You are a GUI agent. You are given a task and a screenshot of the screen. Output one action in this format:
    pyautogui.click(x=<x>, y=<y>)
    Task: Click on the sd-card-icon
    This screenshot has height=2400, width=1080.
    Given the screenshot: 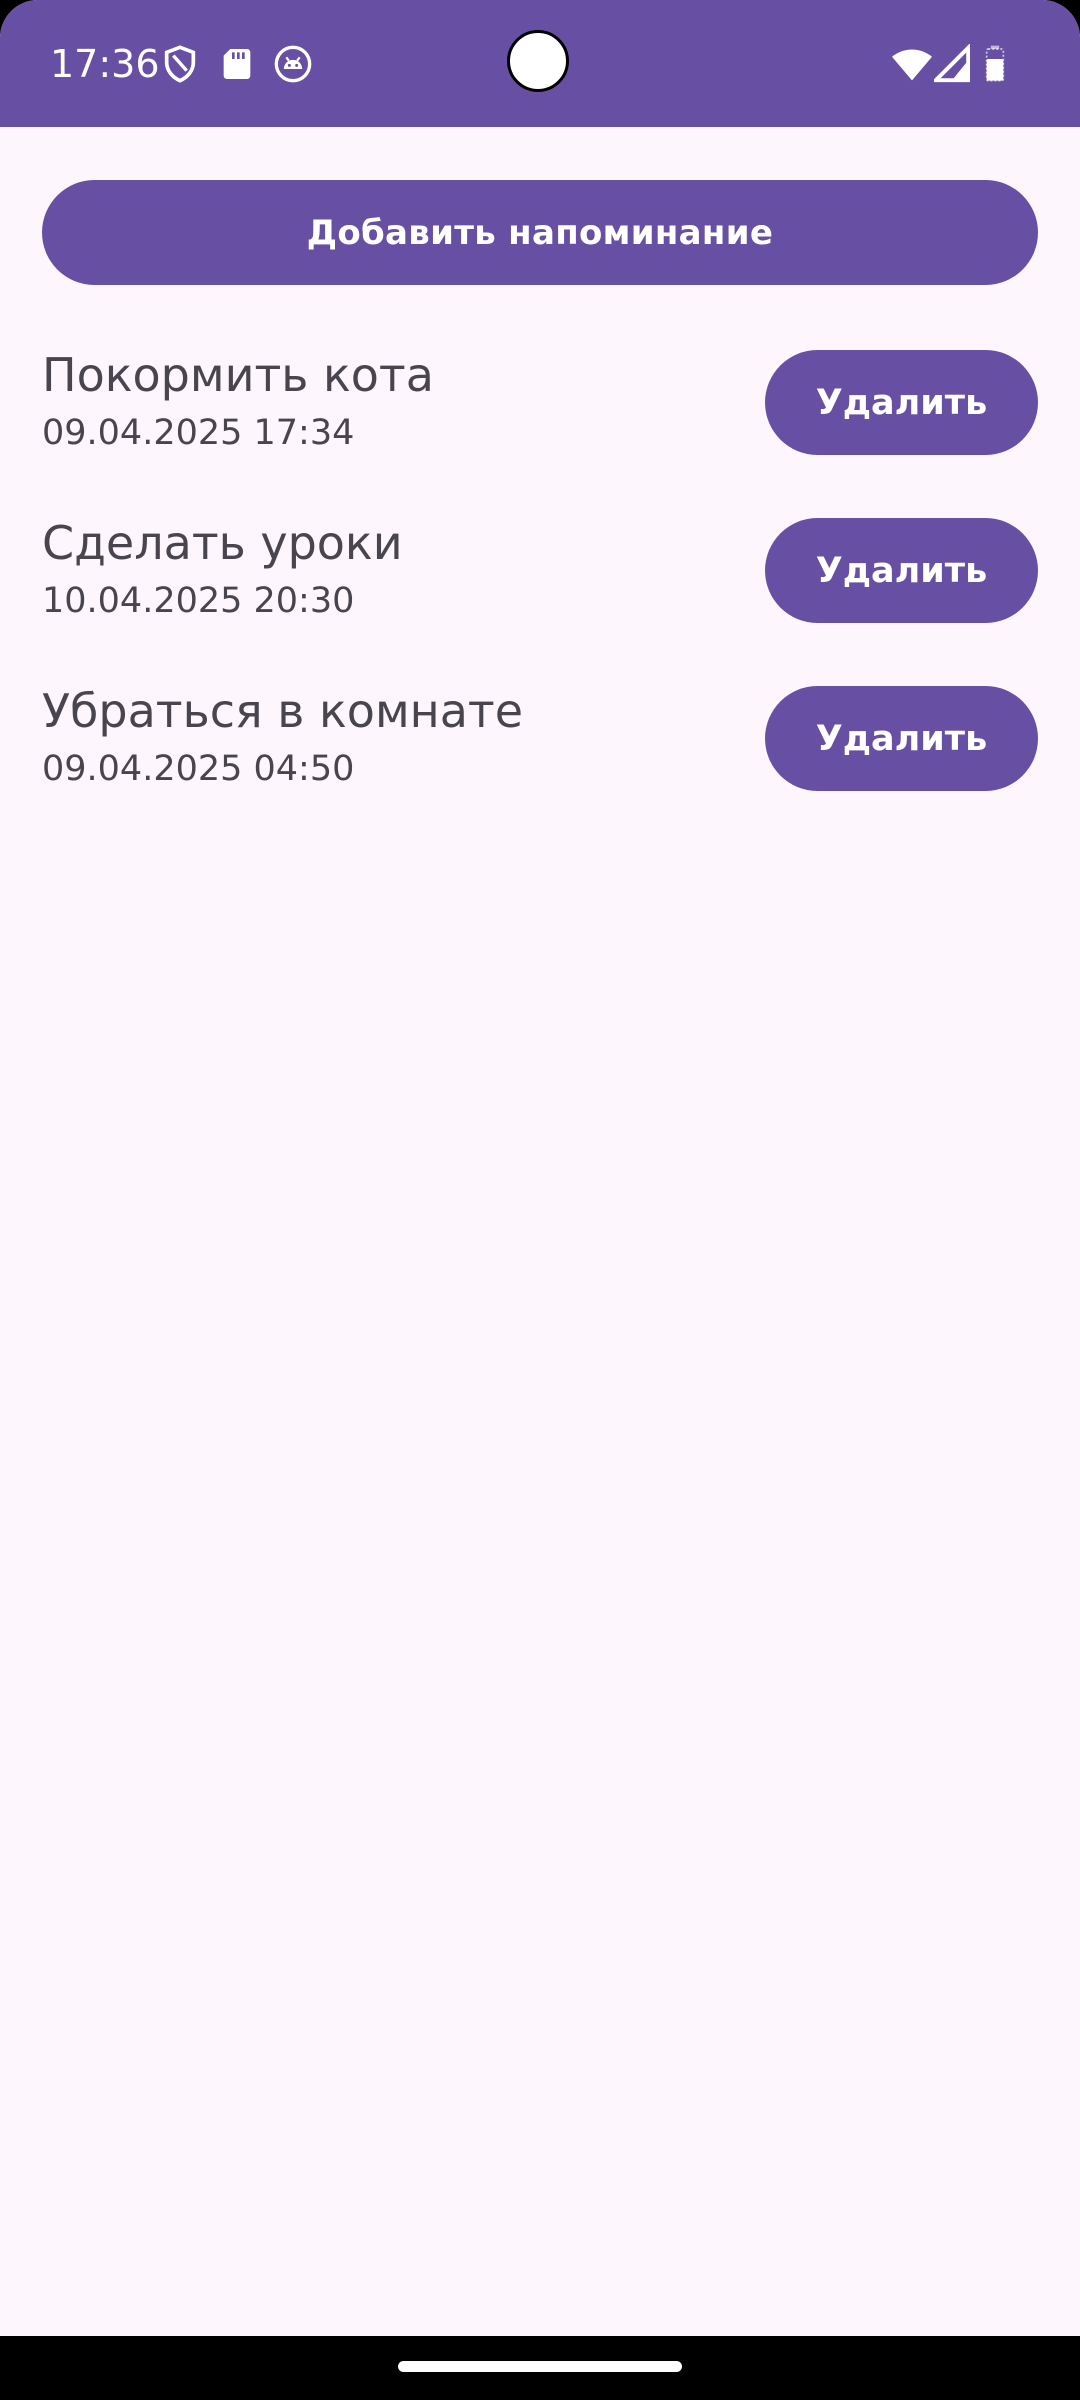 What is the action you would take?
    pyautogui.click(x=237, y=64)
    